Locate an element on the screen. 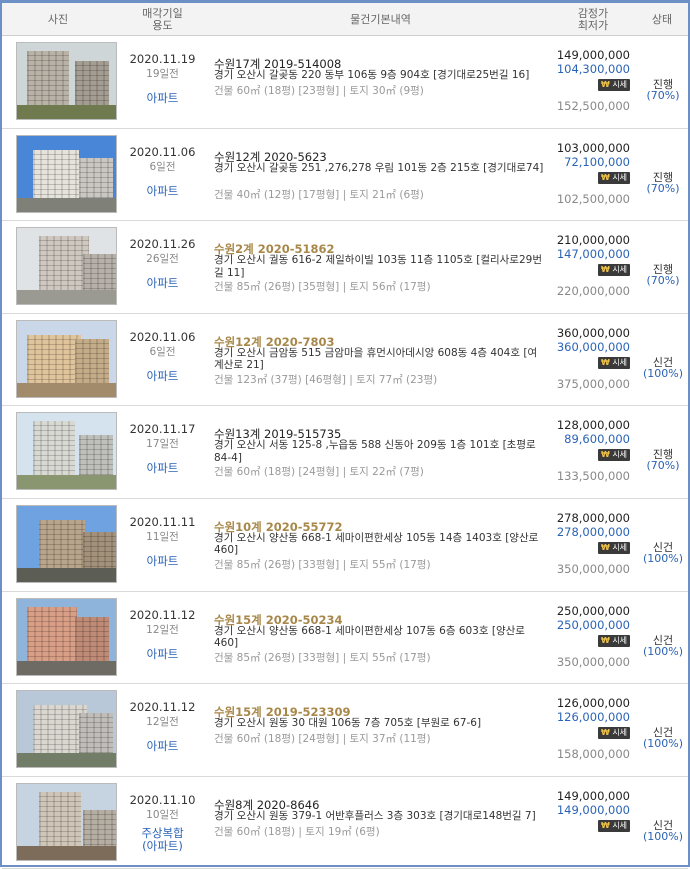  minimum-price: 72,100,000 is located at coordinates (597, 161).